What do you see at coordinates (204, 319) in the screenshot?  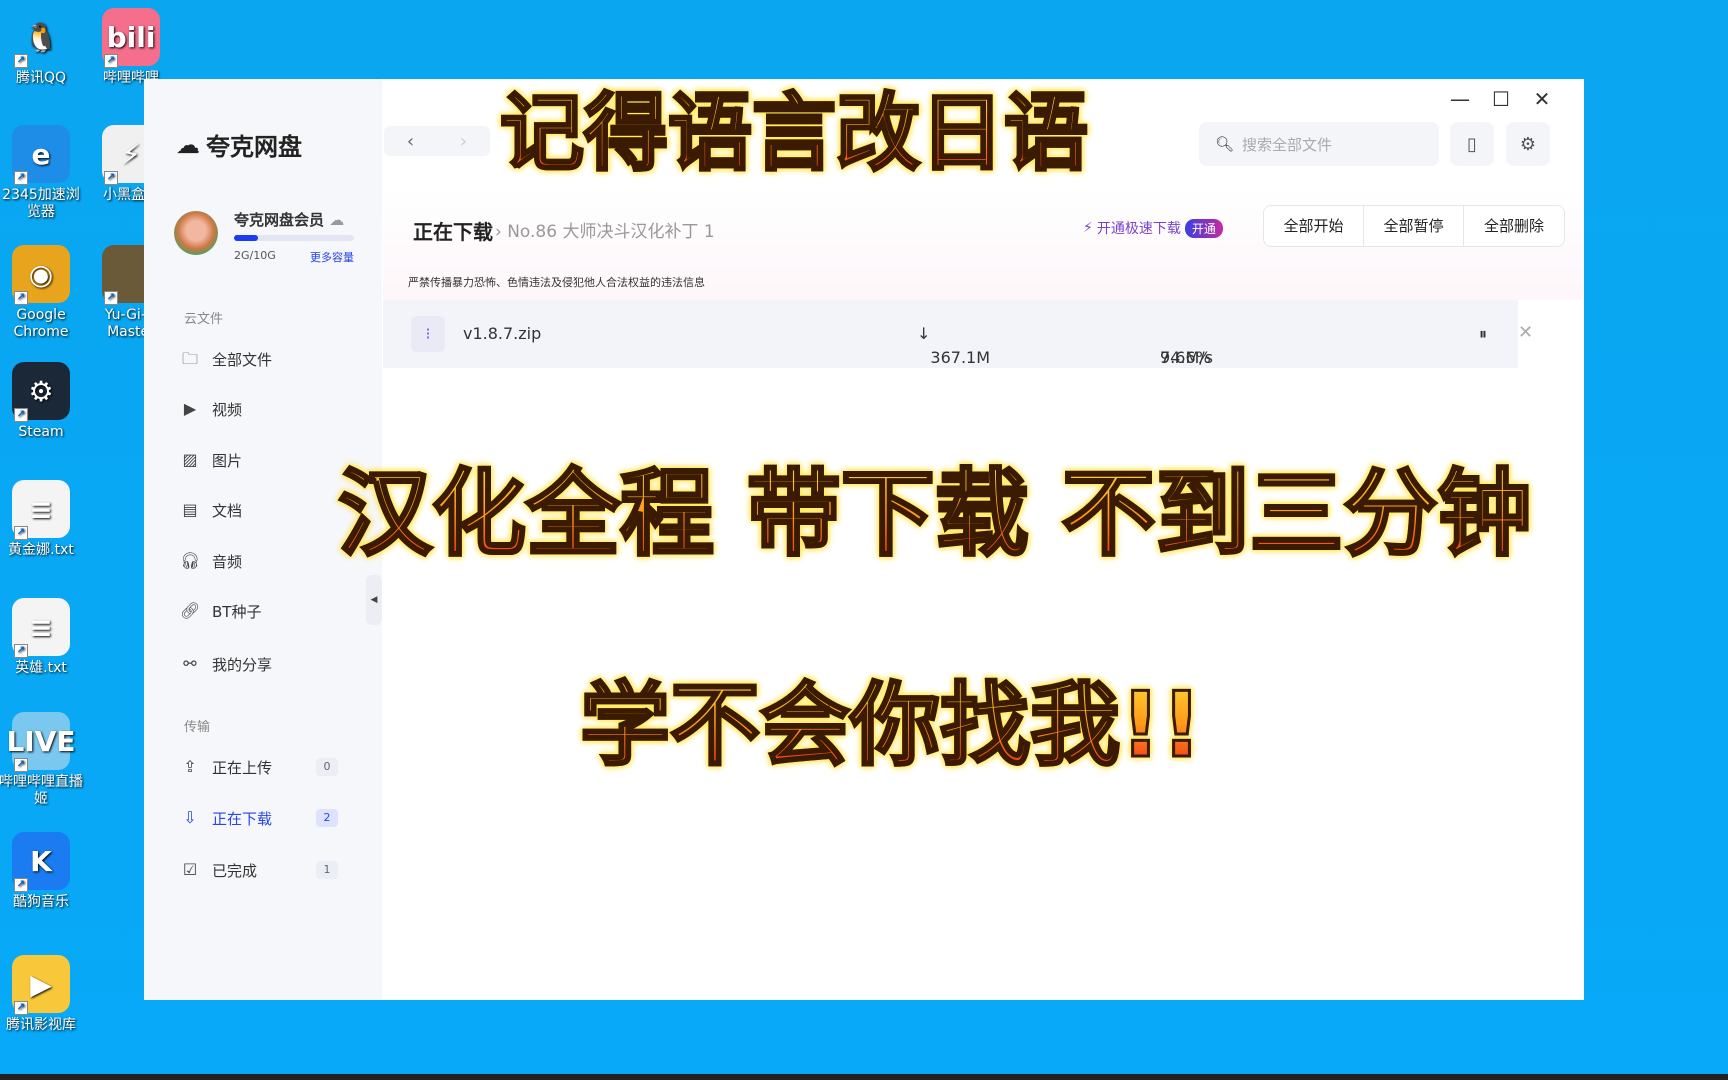 I see `section-cloud: 云文件` at bounding box center [204, 319].